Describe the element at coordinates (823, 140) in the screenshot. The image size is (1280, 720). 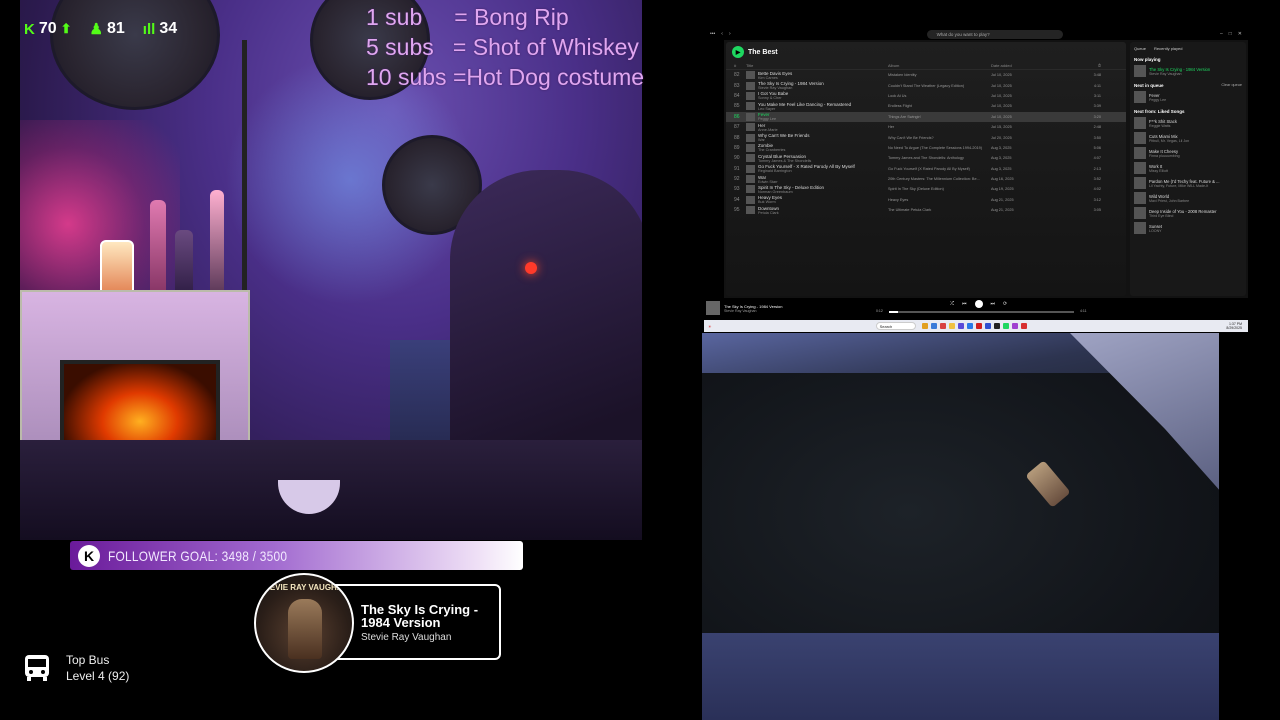
I see `track-artist-name: War` at that location.